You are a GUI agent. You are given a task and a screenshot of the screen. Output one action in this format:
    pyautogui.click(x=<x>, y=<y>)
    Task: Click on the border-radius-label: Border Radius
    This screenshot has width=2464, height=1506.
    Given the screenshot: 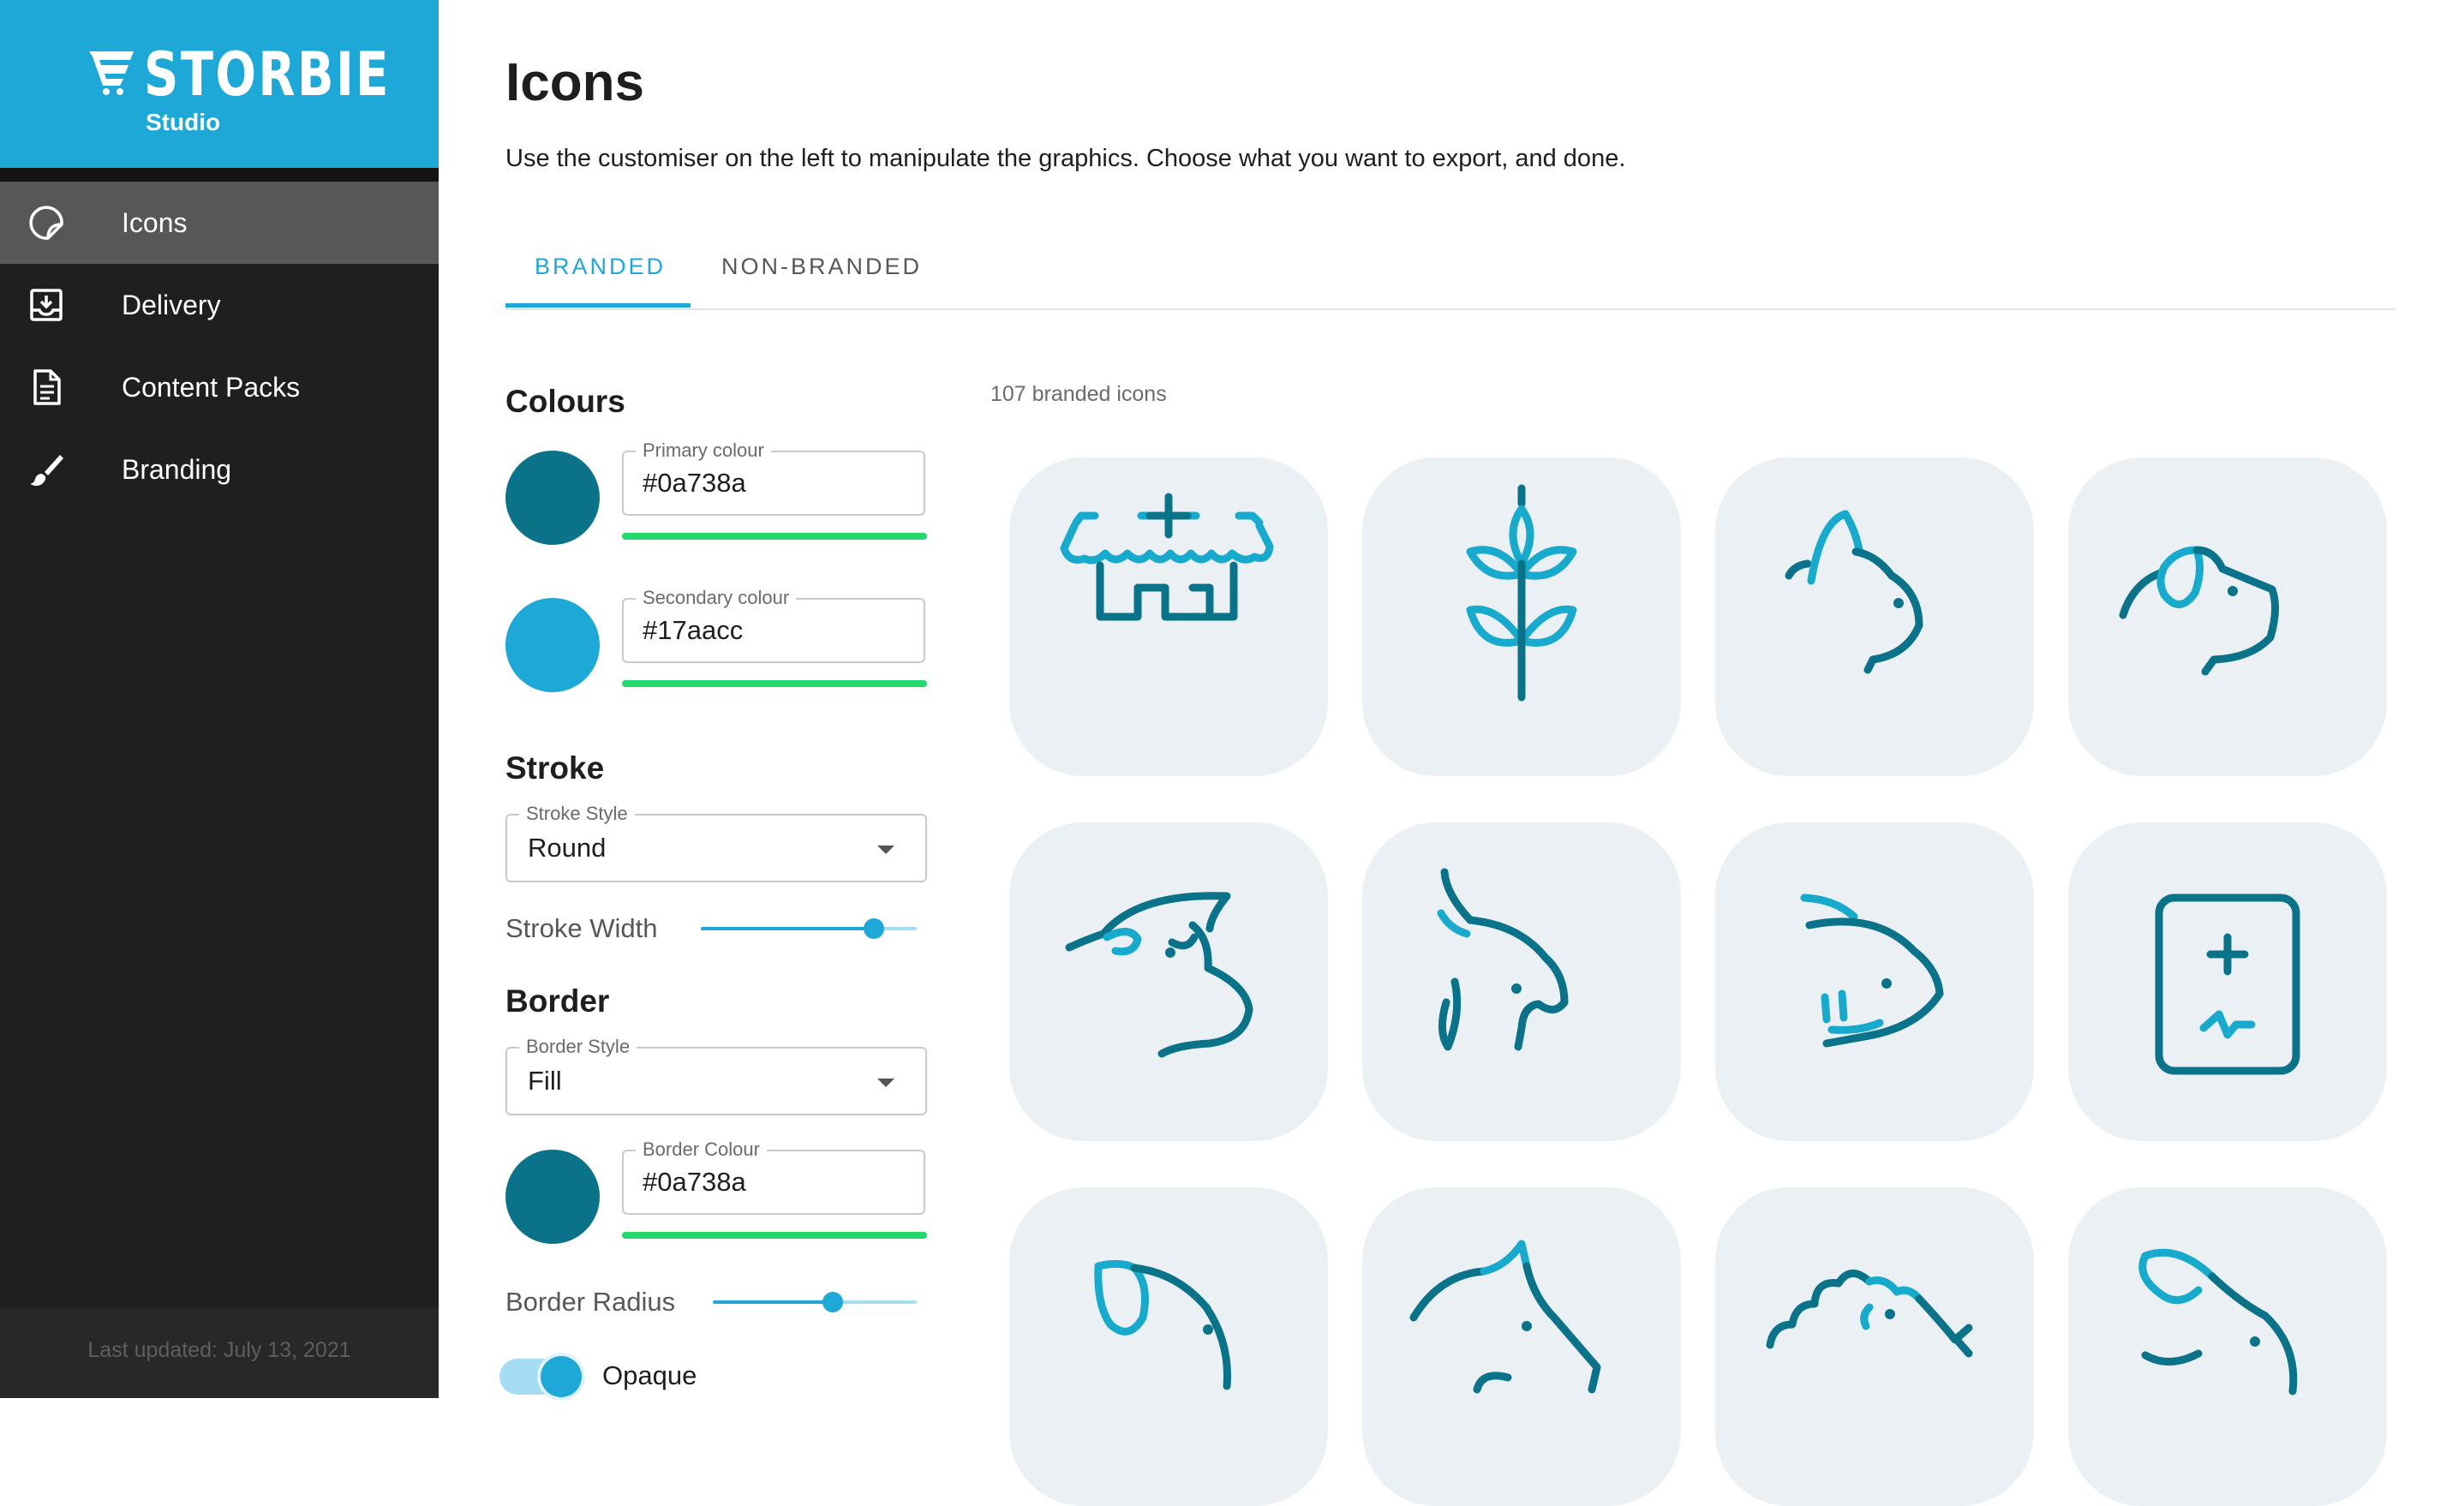 What is the action you would take?
    pyautogui.click(x=590, y=1302)
    